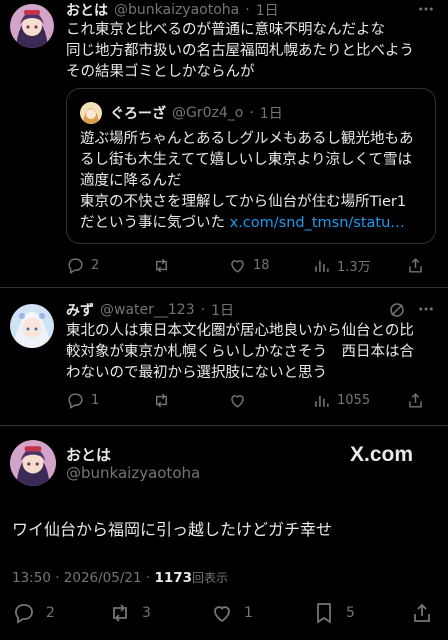 This screenshot has height=640, width=448. Describe the element at coordinates (95, 400) in the screenshot. I see `reply-count: 1` at that location.